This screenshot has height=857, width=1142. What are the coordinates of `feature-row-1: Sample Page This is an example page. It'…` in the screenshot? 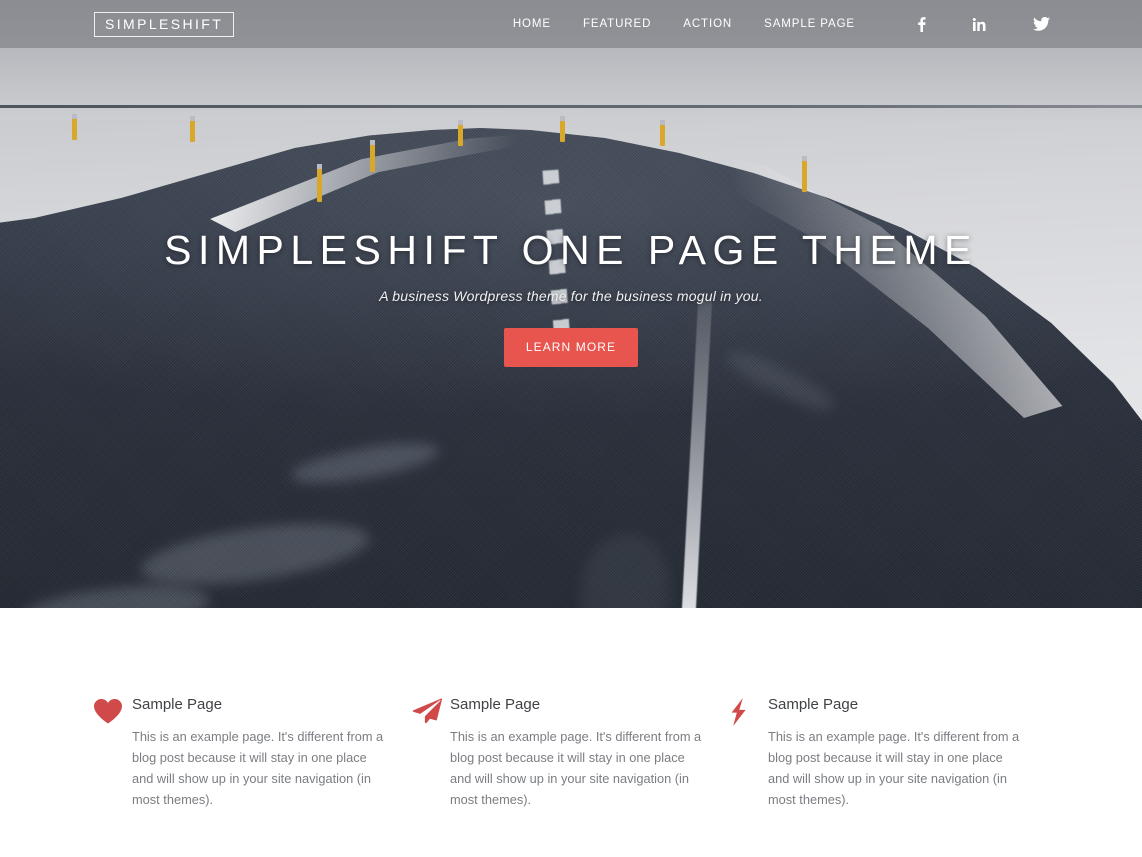 It's located at (571, 753).